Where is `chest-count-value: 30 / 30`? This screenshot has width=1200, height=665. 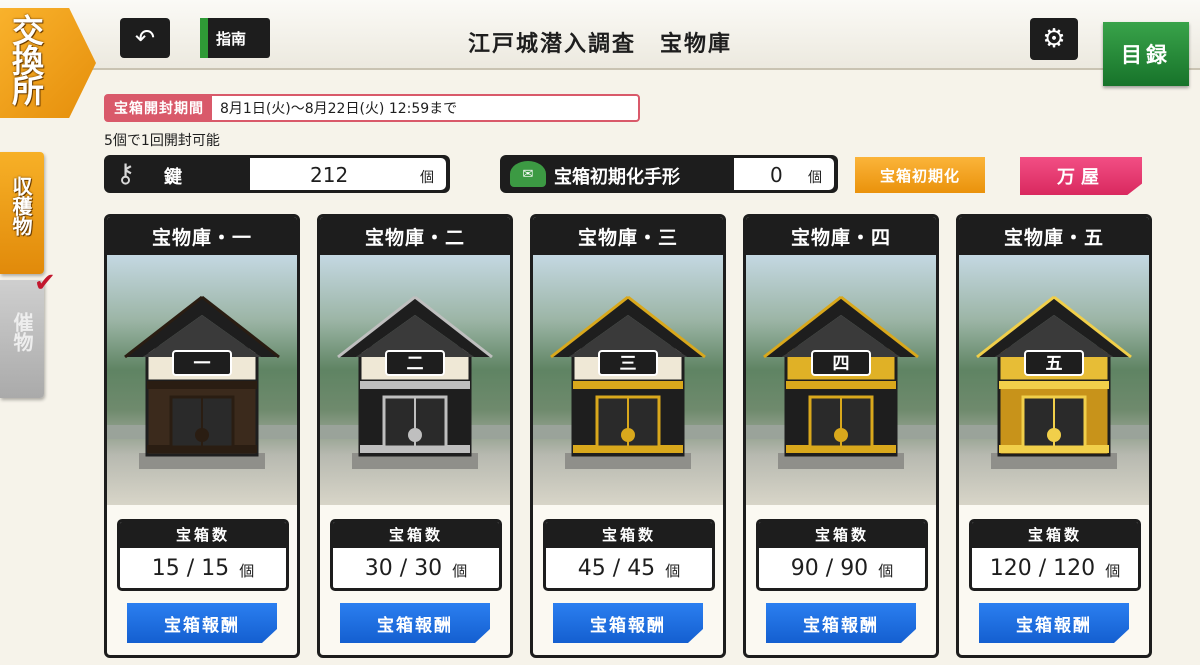 chest-count-value: 30 / 30 is located at coordinates (403, 568).